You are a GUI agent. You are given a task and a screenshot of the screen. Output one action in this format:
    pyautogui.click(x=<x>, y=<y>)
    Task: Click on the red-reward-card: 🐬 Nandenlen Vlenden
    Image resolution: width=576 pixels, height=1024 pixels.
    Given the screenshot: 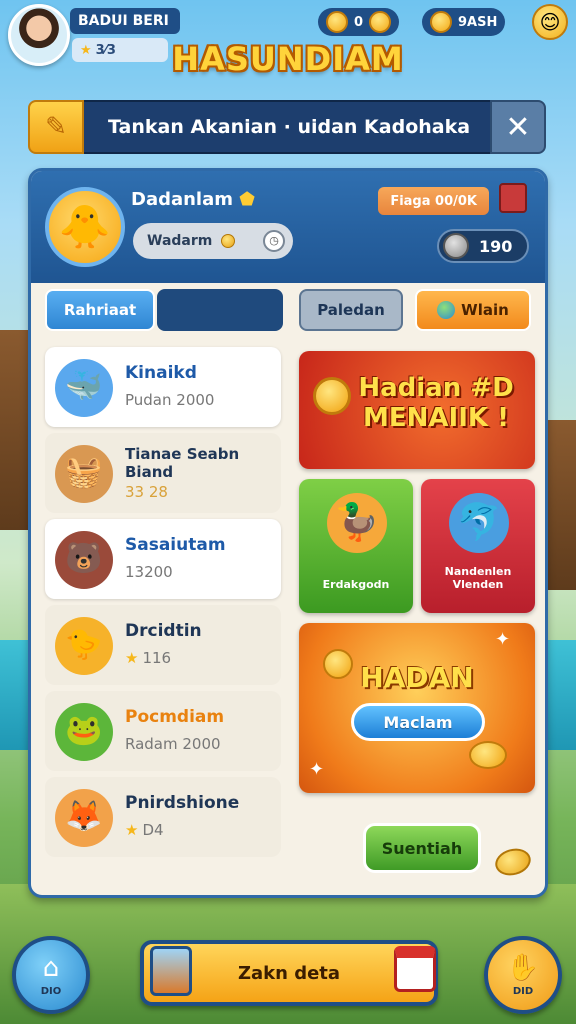 What is the action you would take?
    pyautogui.click(x=478, y=546)
    